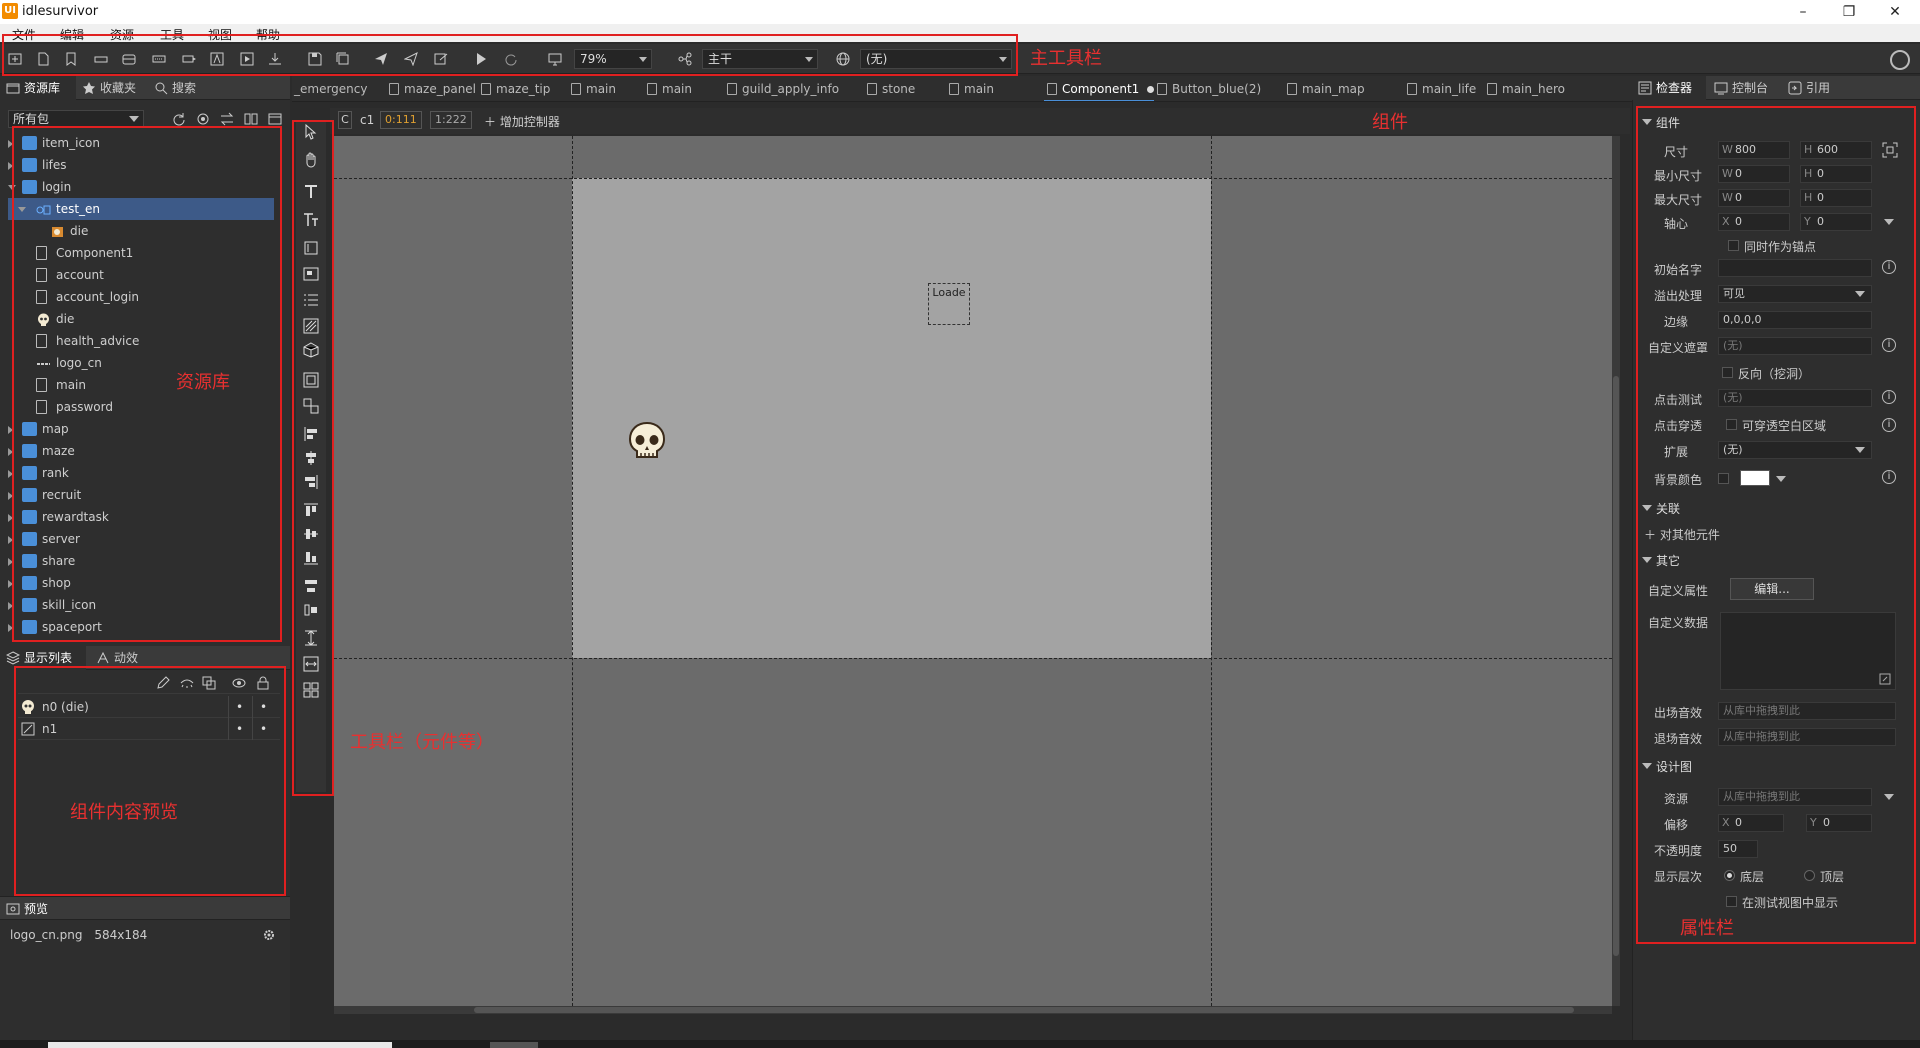  What do you see at coordinates (141, 143) in the screenshot?
I see `tree-item: item_icon` at bounding box center [141, 143].